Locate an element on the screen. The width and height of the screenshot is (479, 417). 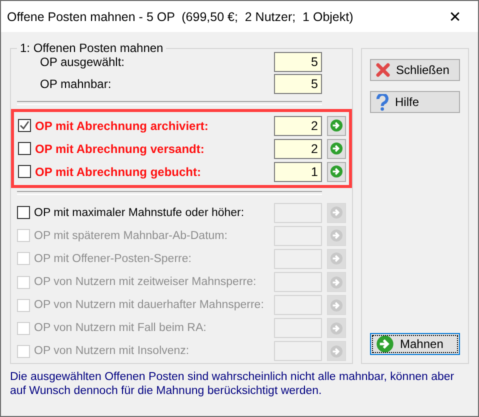
option-label: OP mit Abrechnung archiviert: is located at coordinates (122, 125).